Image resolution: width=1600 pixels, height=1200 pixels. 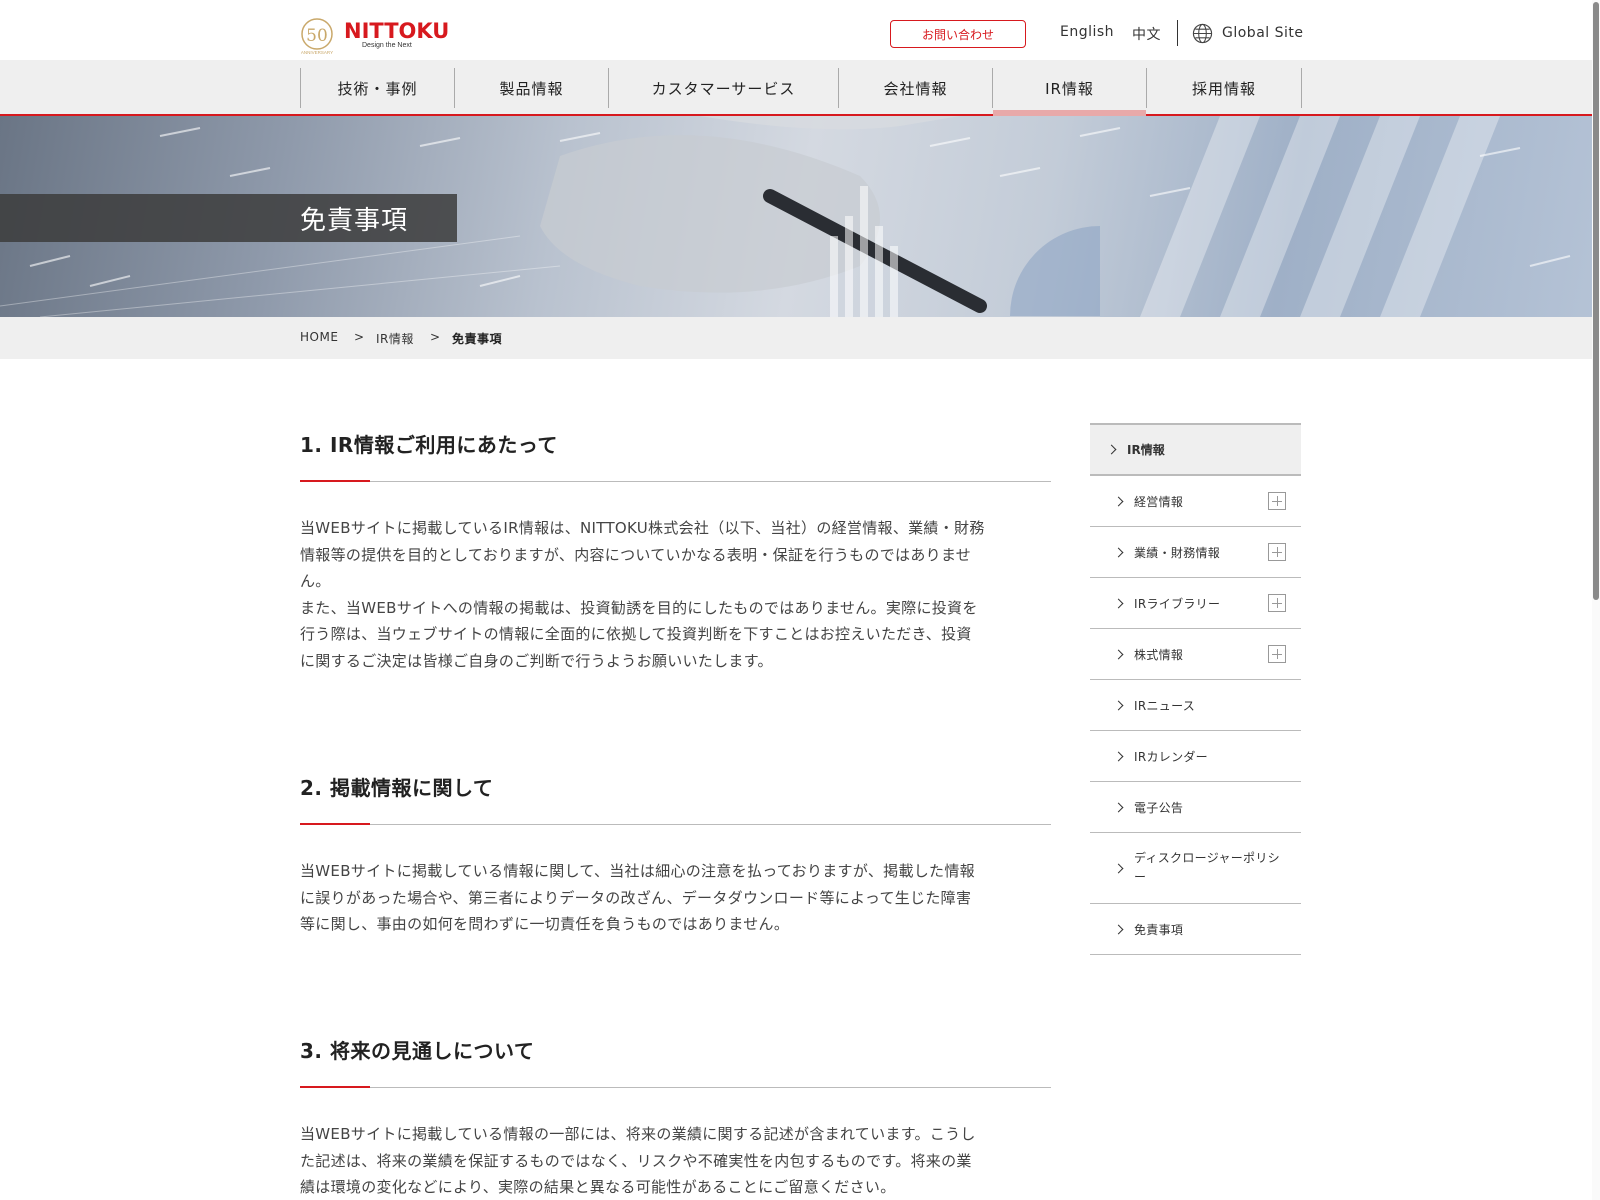 What do you see at coordinates (1263, 33) in the screenshot?
I see `global-site-link: Global Site` at bounding box center [1263, 33].